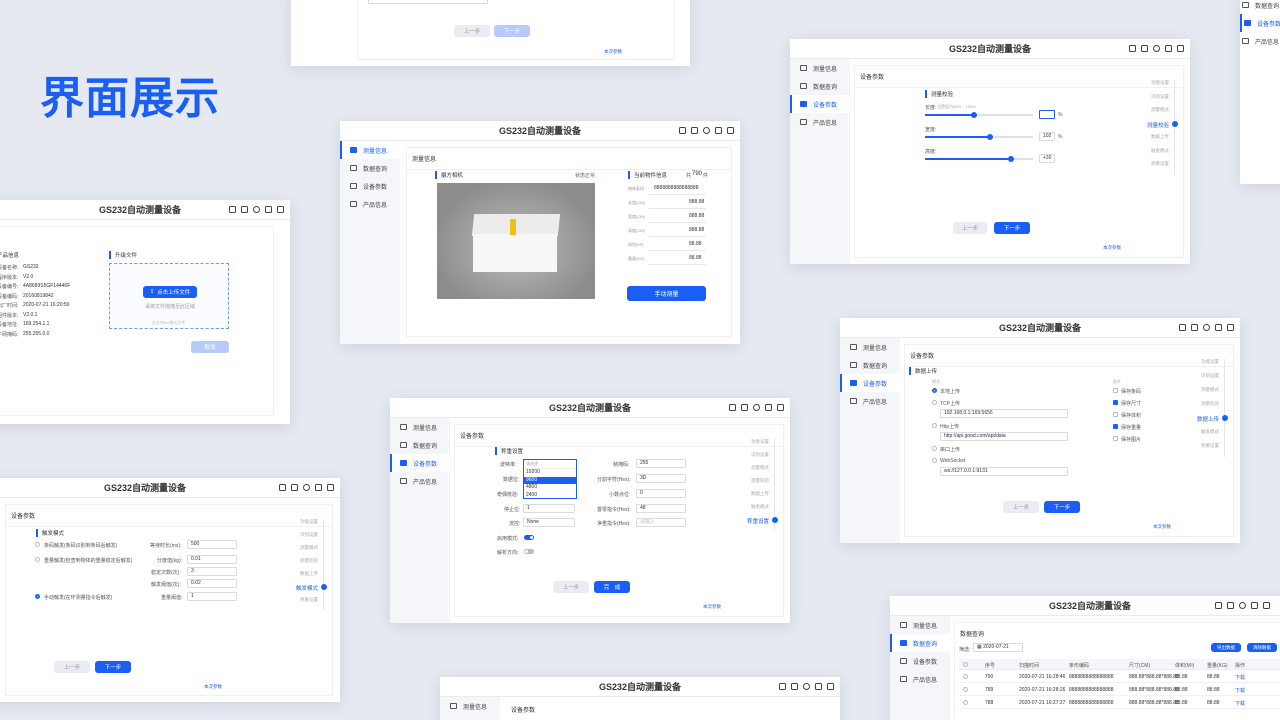 The height and width of the screenshot is (720, 1280). I want to click on date-picker: ▦ 2020-07-21, so click(998, 647).